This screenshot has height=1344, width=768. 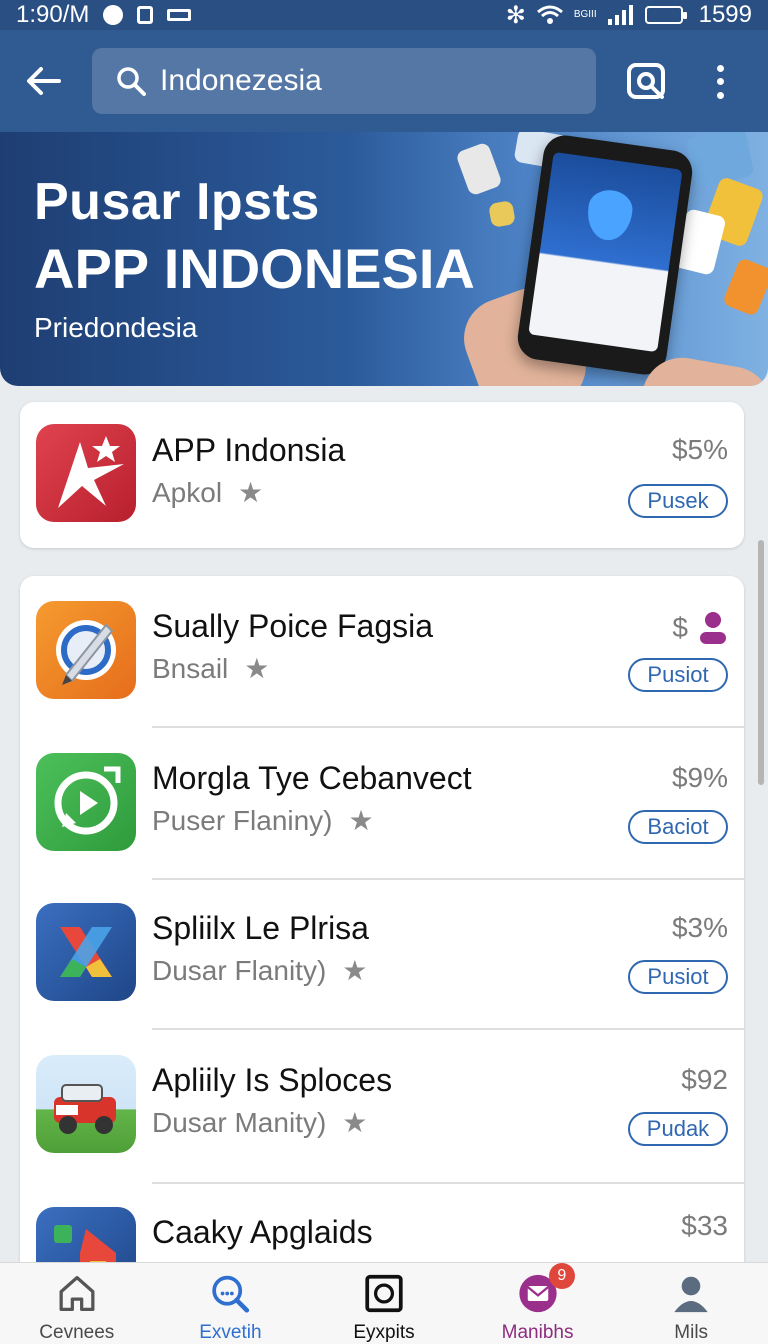 What do you see at coordinates (86, 802) in the screenshot?
I see `play-chat-icon` at bounding box center [86, 802].